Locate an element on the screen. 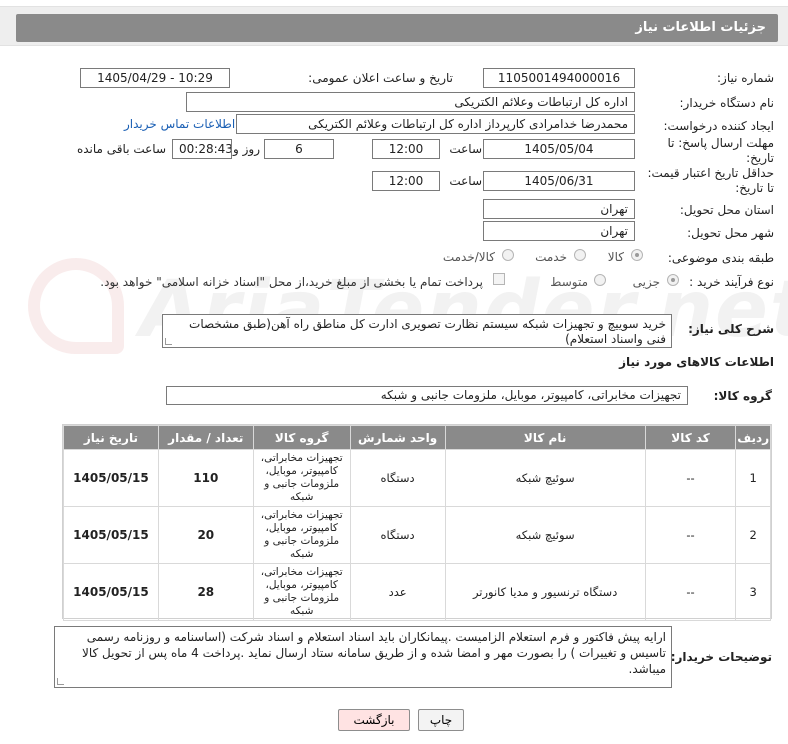  col-qty: تعداد / مقدار is located at coordinates (205, 437).